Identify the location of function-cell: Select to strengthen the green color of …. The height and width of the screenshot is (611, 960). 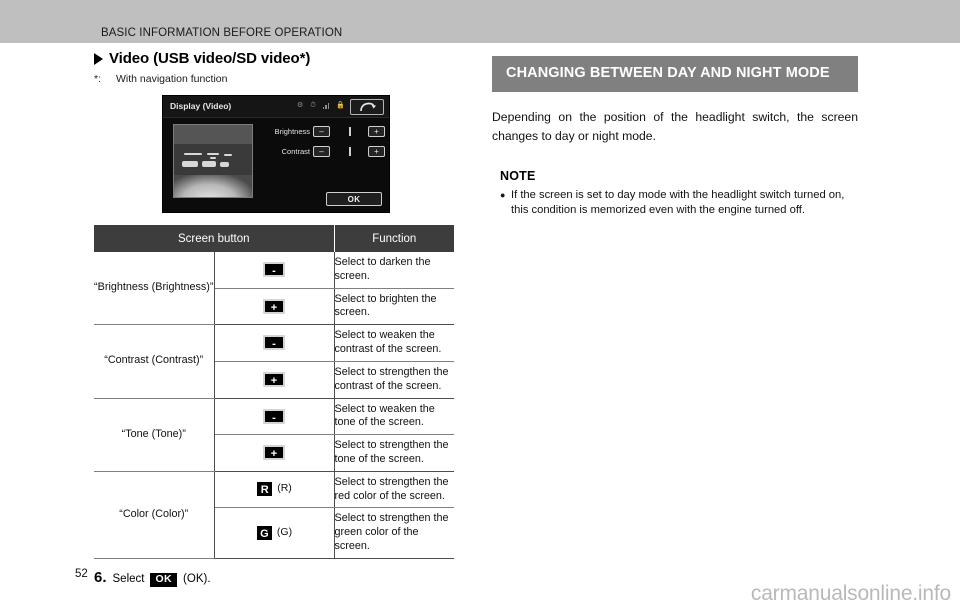
(394, 533).